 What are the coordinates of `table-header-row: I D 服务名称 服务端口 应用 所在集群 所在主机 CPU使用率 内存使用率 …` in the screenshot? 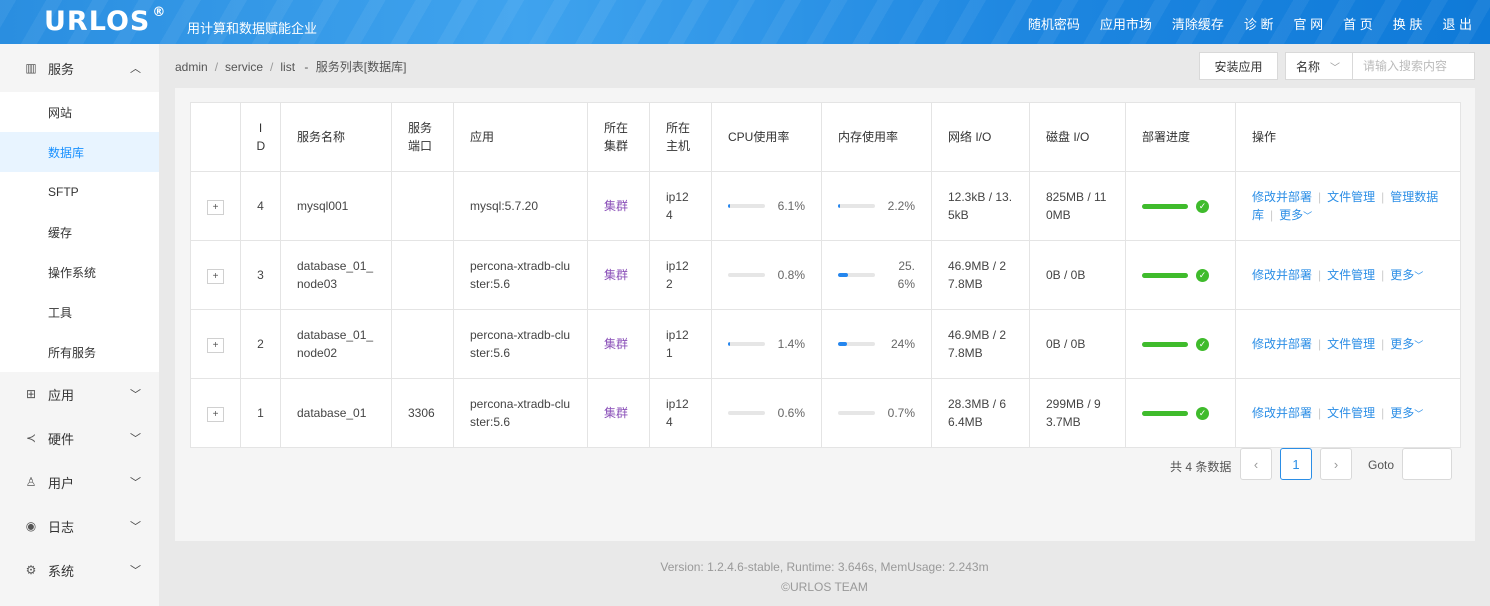 It's located at (825, 137).